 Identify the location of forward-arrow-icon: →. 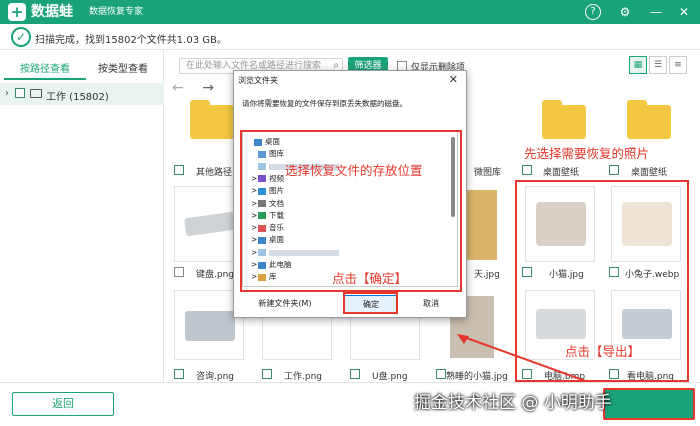
(208, 88).